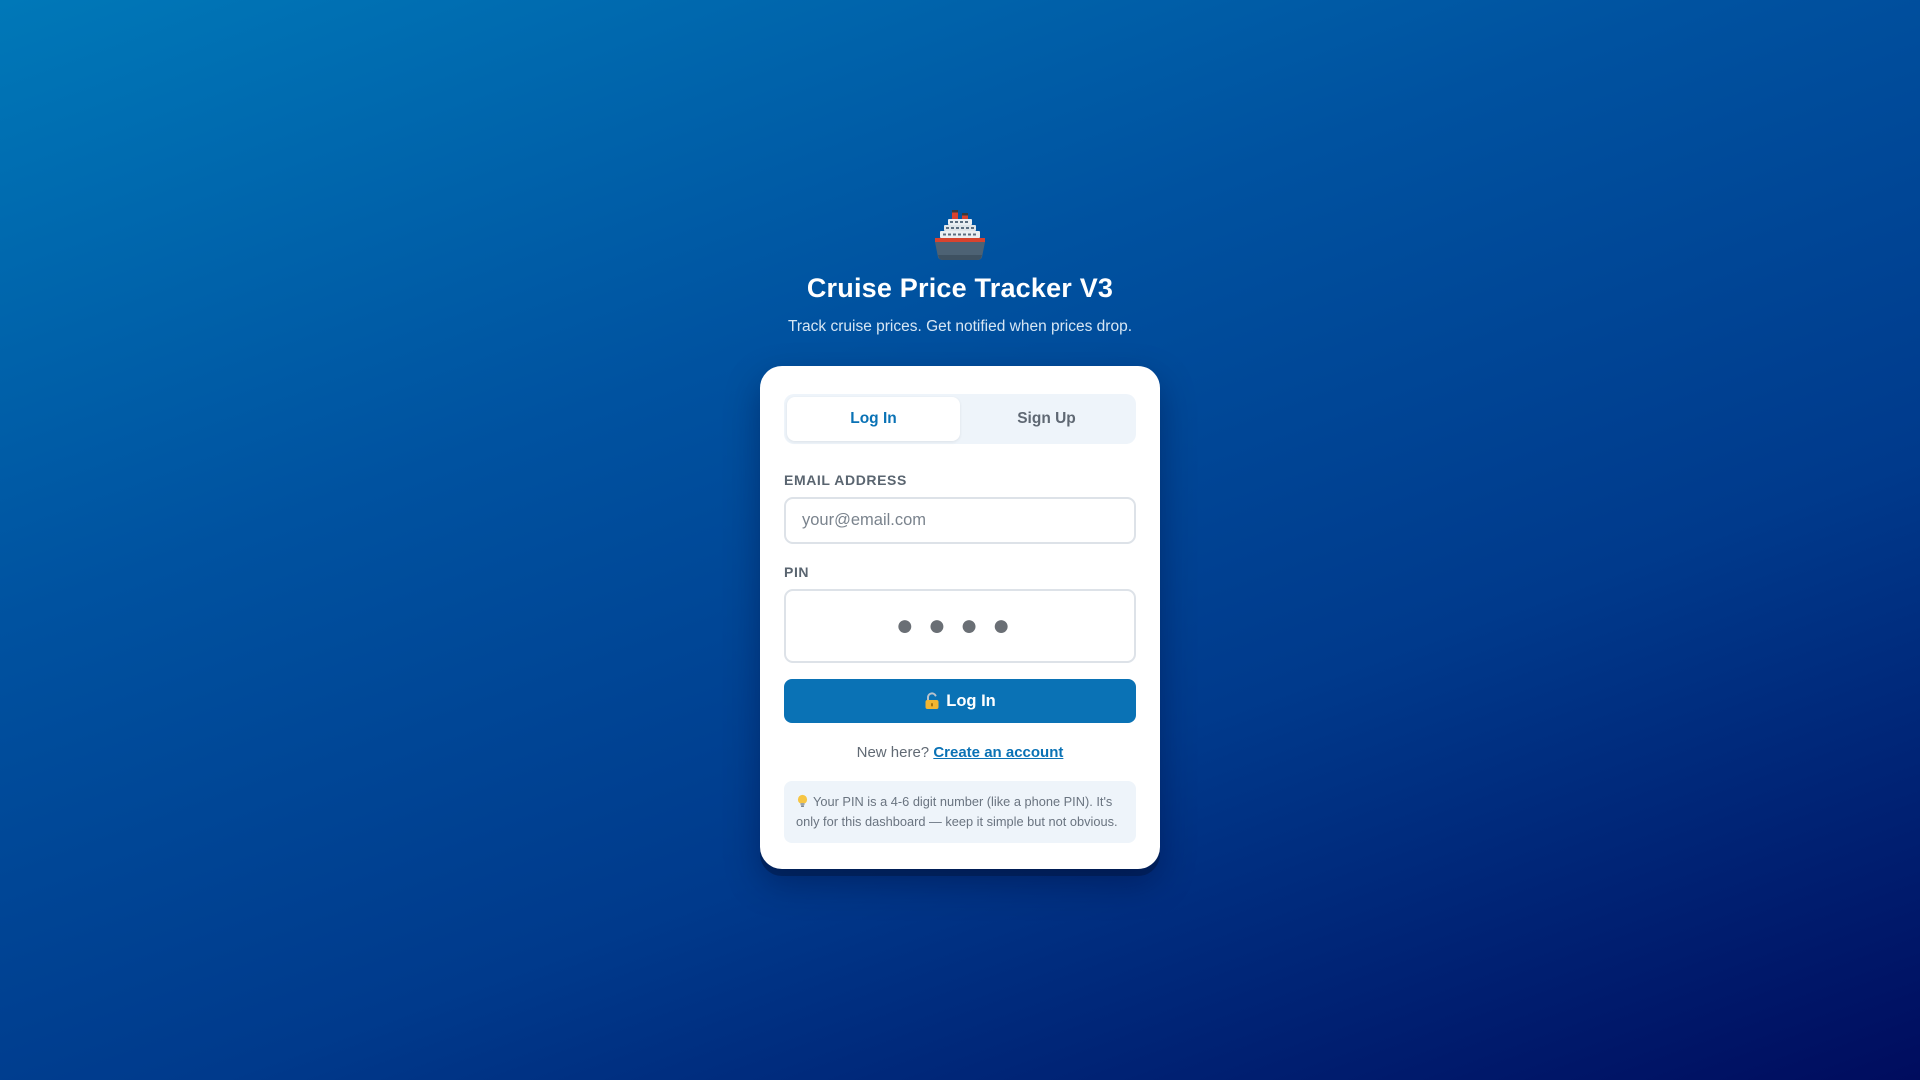 The image size is (1920, 1080). I want to click on email-input, so click(960, 520).